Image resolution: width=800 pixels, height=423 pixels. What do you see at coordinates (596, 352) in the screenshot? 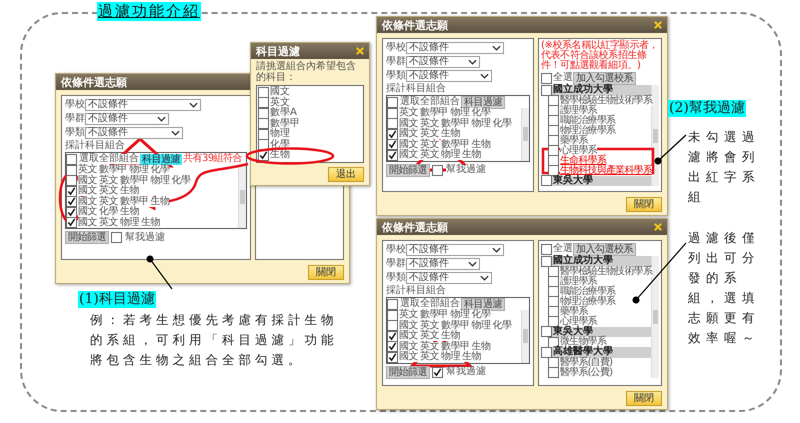
I see `university-row: 高雄醫學大學` at bounding box center [596, 352].